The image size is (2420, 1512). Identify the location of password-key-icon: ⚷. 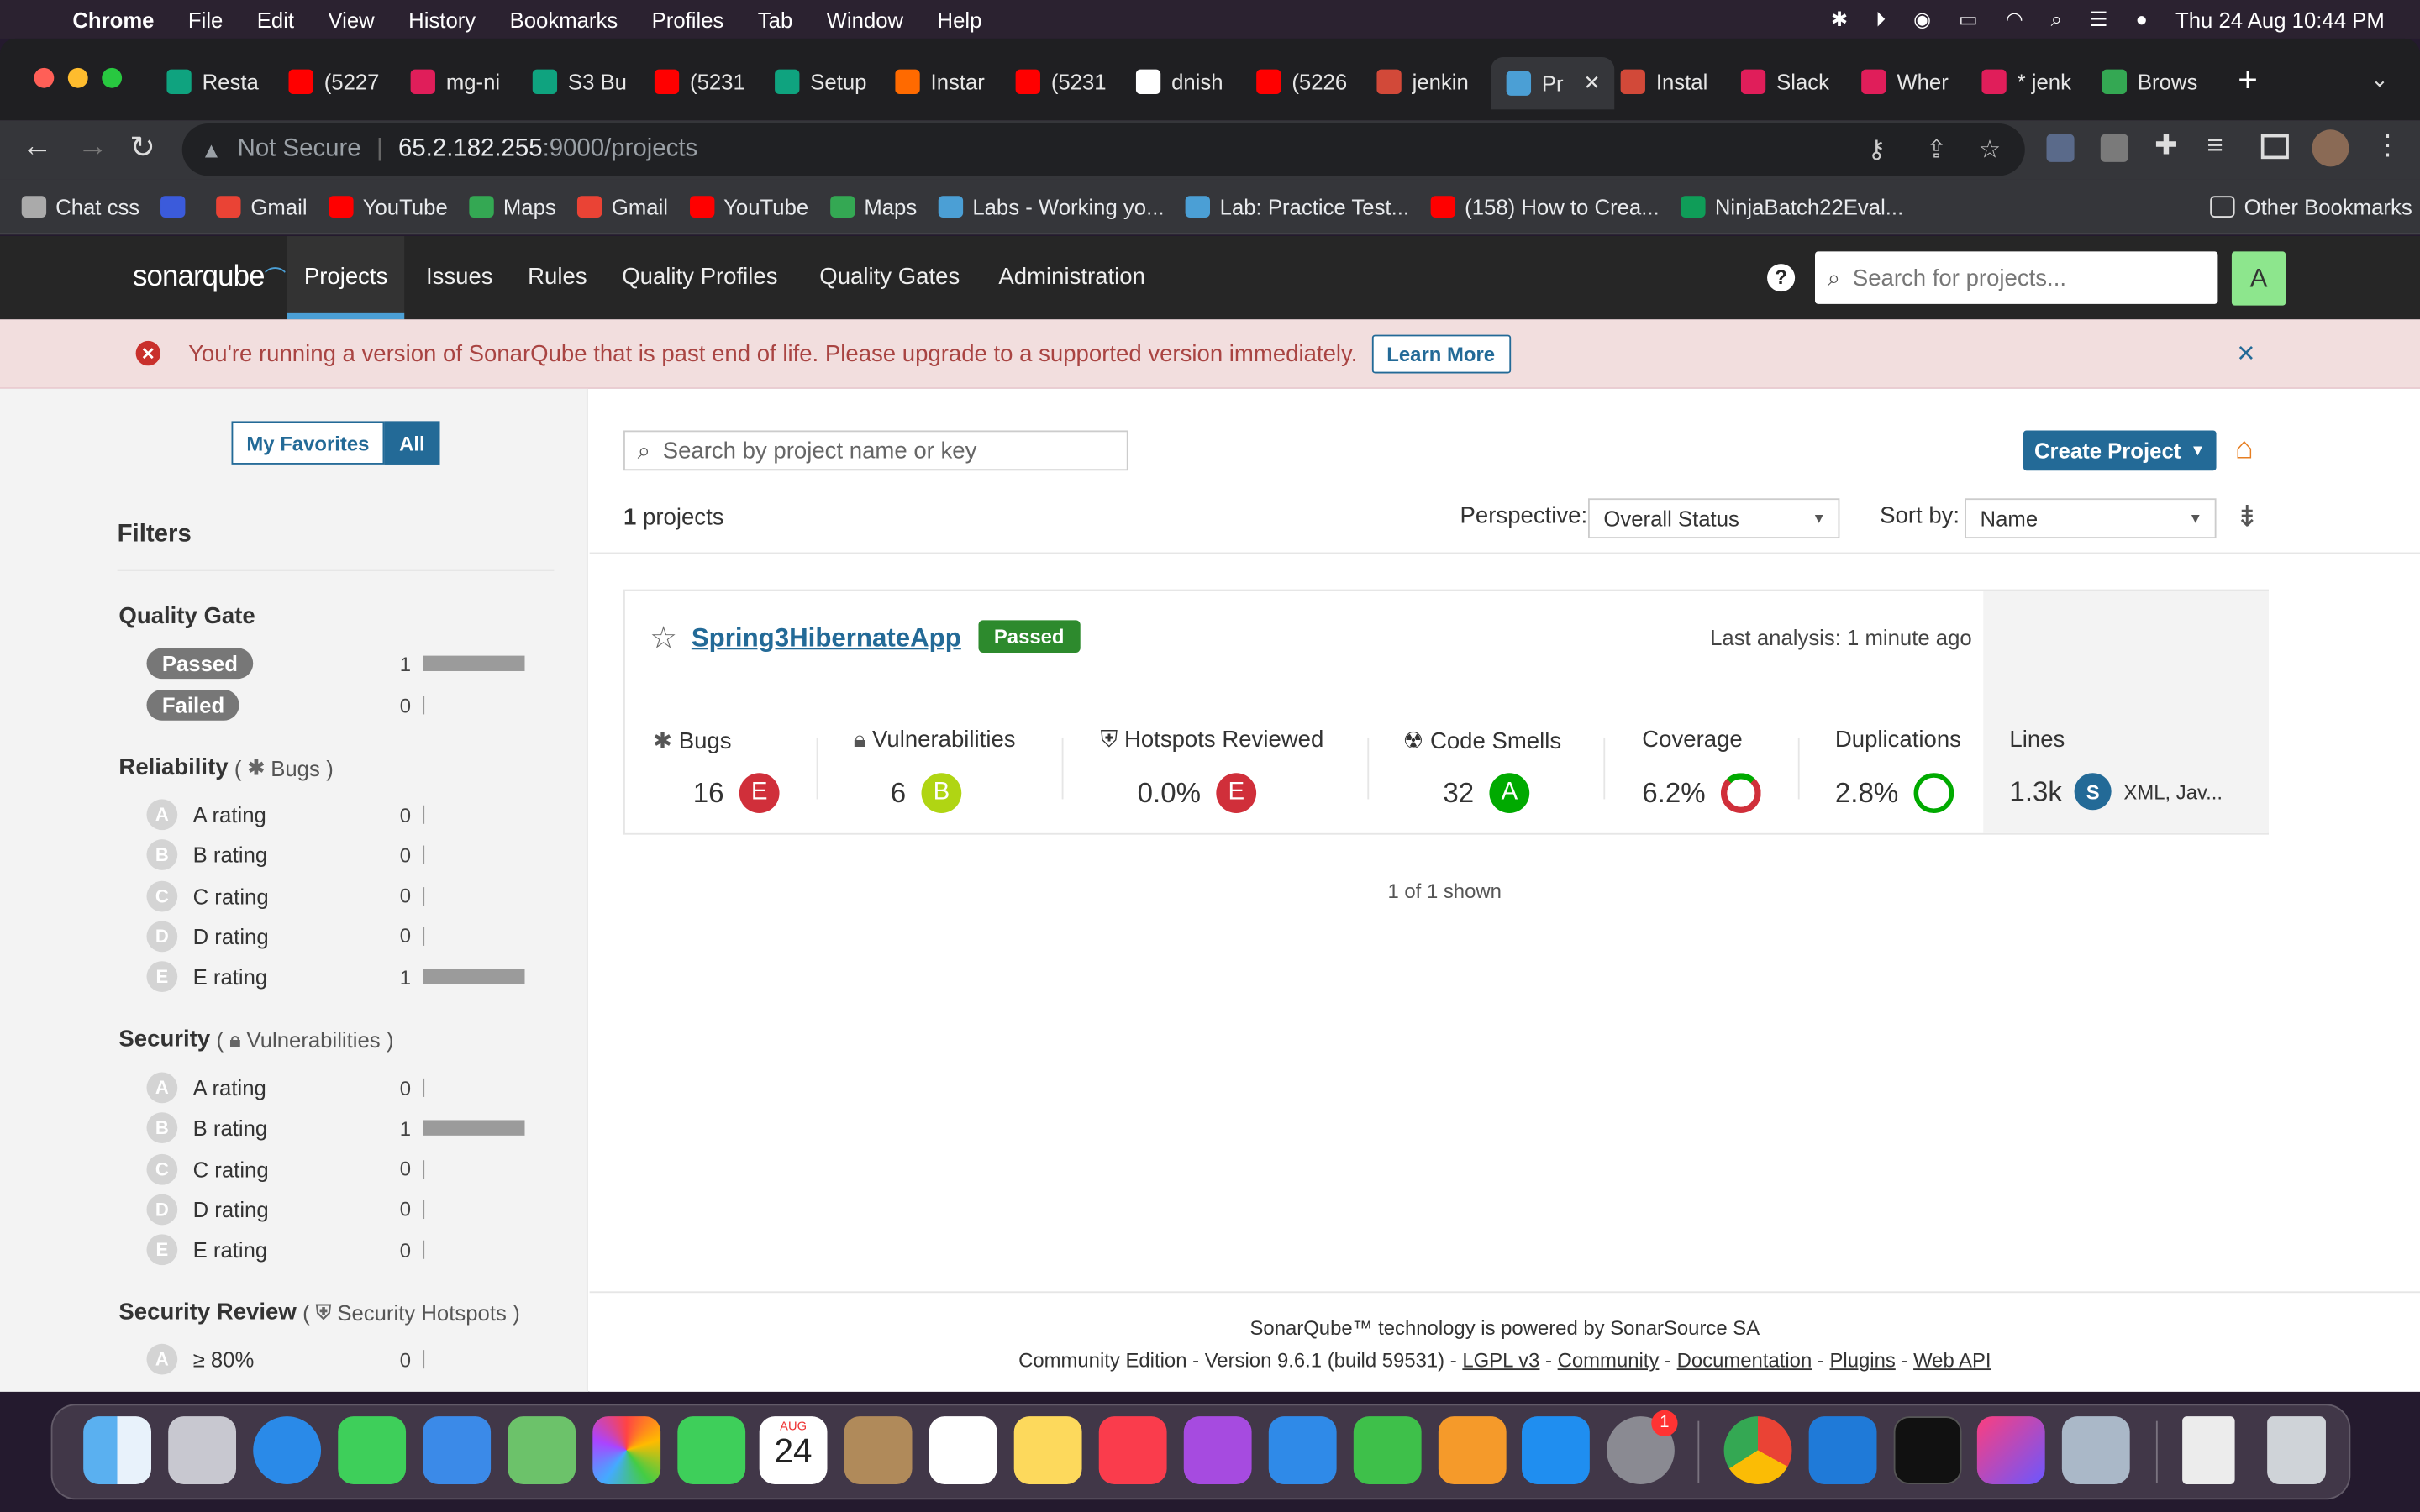
(1876, 149).